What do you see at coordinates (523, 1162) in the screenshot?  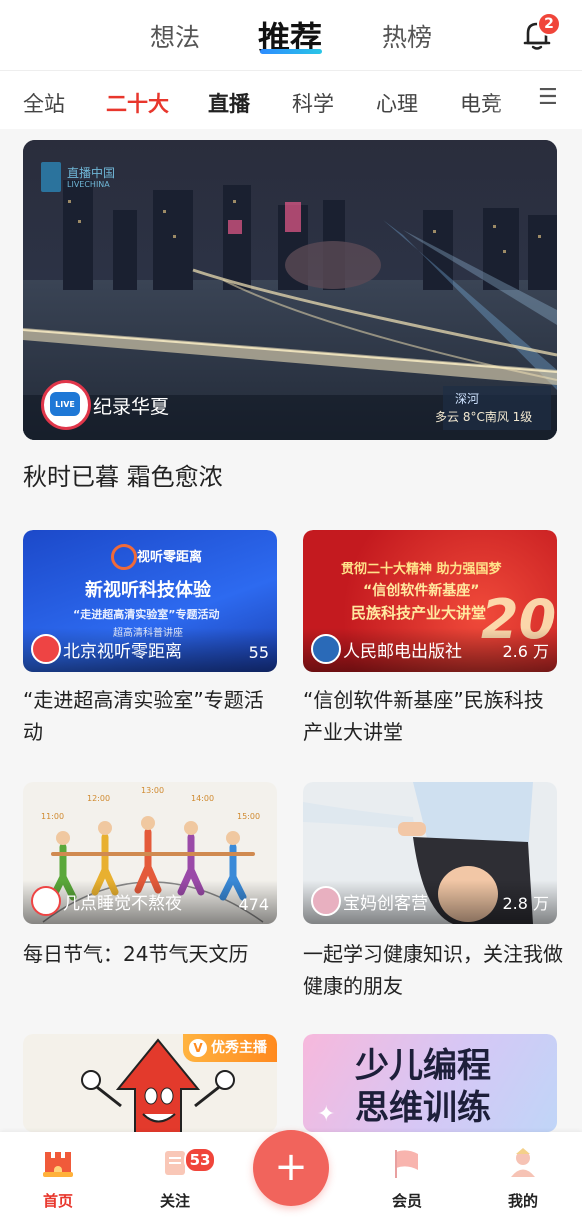 I see `profile-person-icon` at bounding box center [523, 1162].